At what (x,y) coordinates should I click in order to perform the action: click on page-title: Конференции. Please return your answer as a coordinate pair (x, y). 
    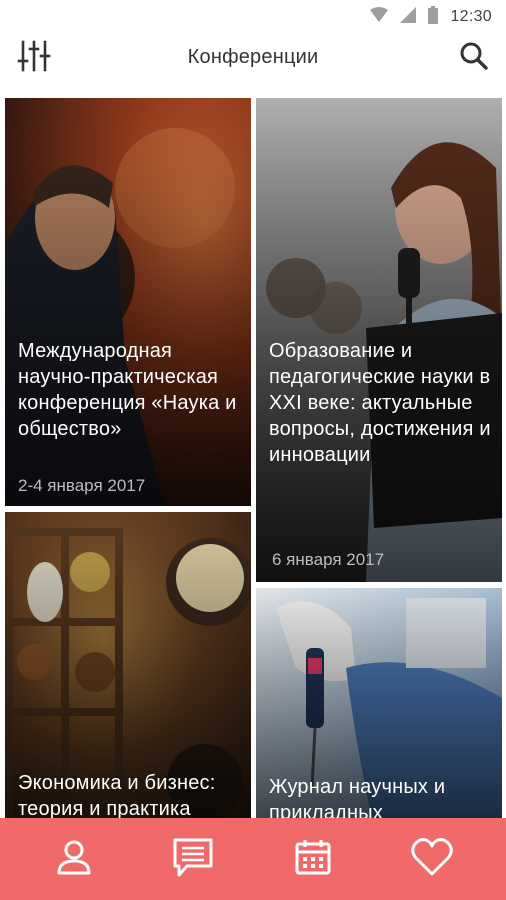
    Looking at the image, I should click on (253, 57).